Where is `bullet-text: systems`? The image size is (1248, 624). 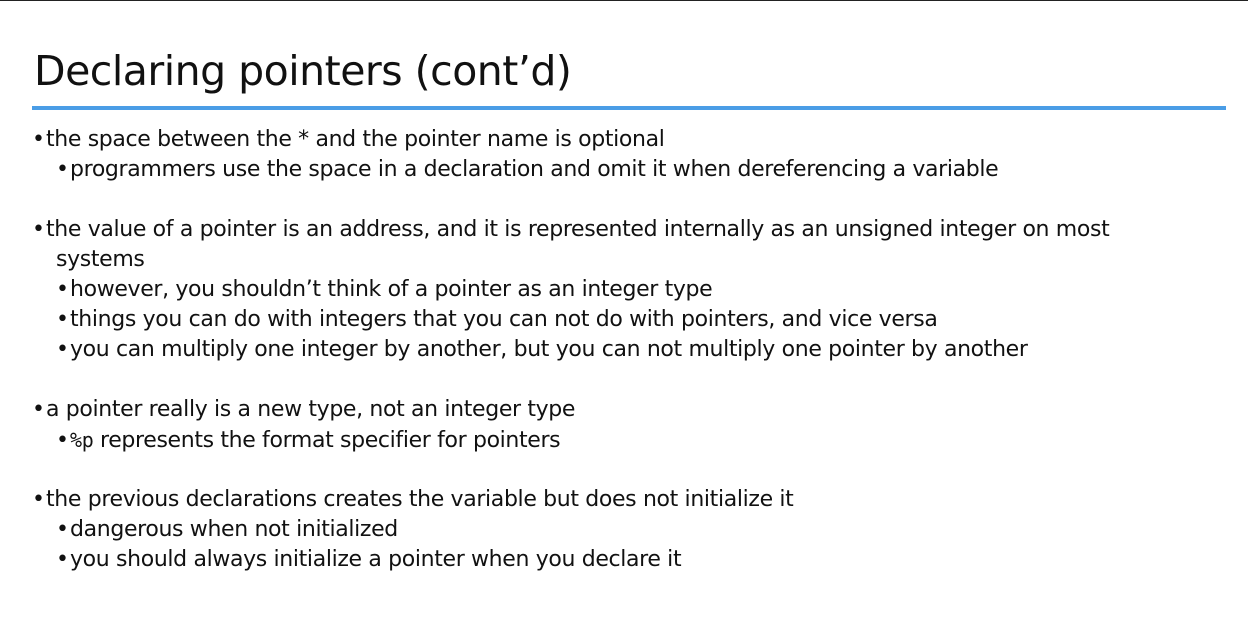
bullet-text: systems is located at coordinates (100, 259).